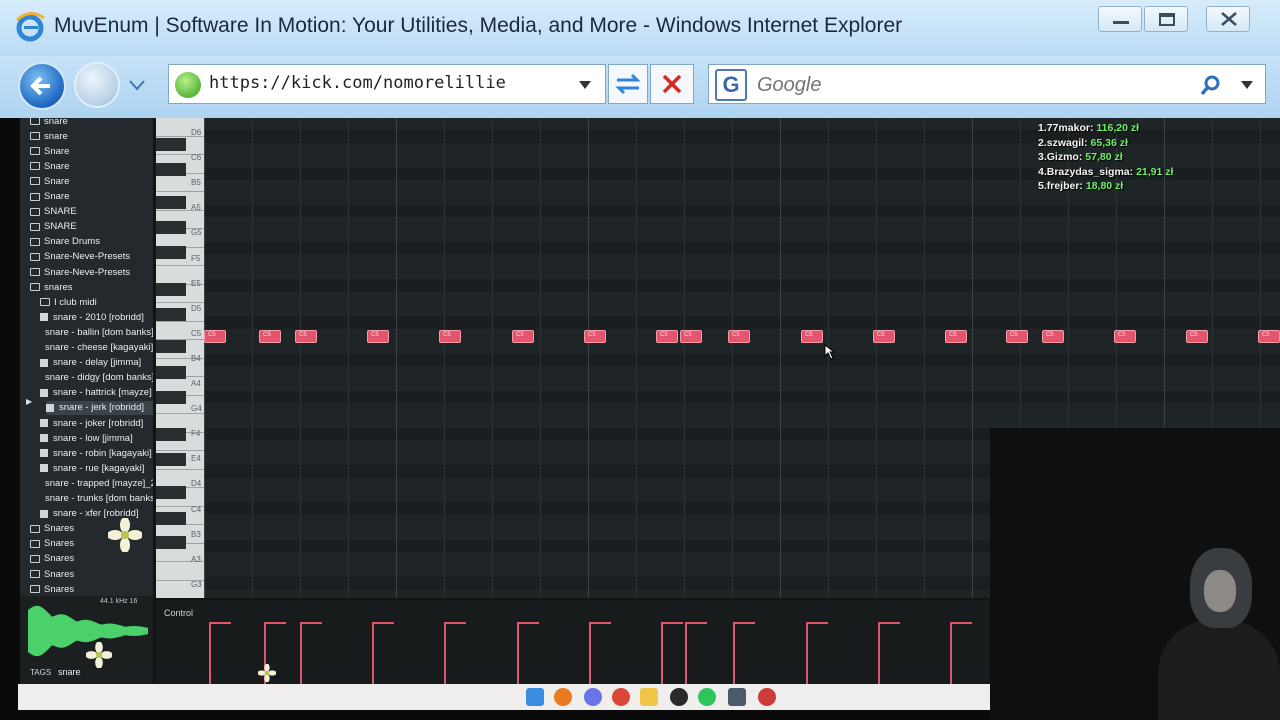 The image size is (1280, 720). What do you see at coordinates (137, 85) in the screenshot?
I see `history-dropdown-icon` at bounding box center [137, 85].